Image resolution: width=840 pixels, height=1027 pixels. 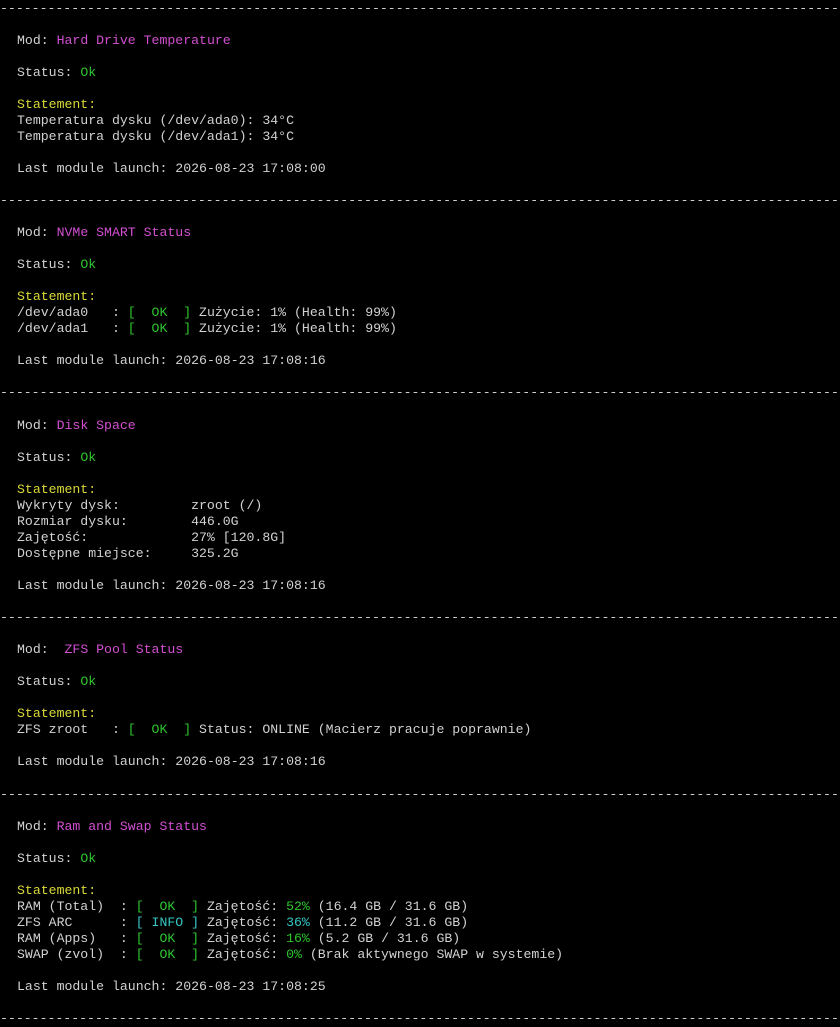 I want to click on last-launch: Last module launch: 2026-08-23 17:08:00, so click(x=171, y=168).